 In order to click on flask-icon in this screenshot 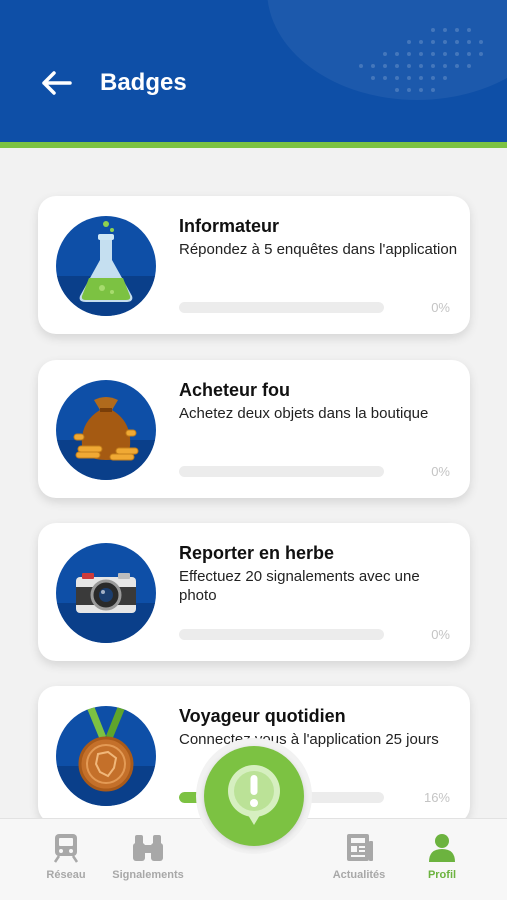, I will do `click(106, 266)`.